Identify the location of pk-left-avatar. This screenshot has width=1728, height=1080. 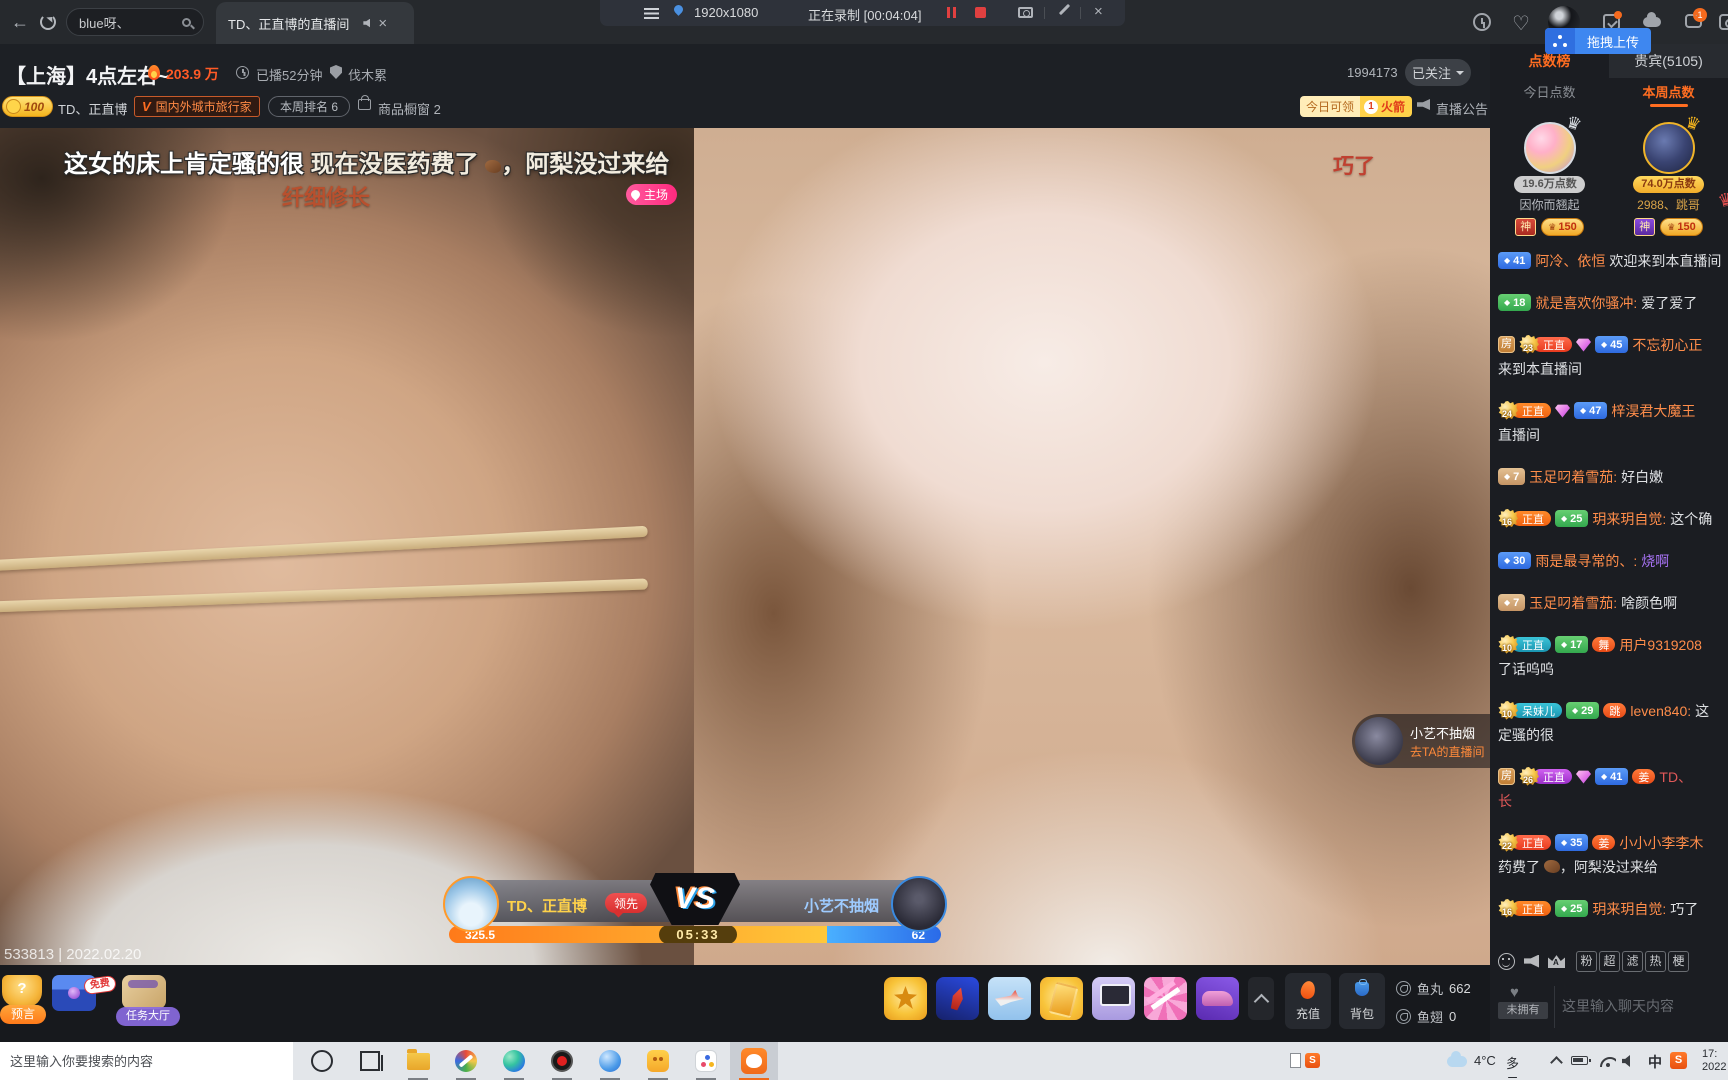
(471, 904).